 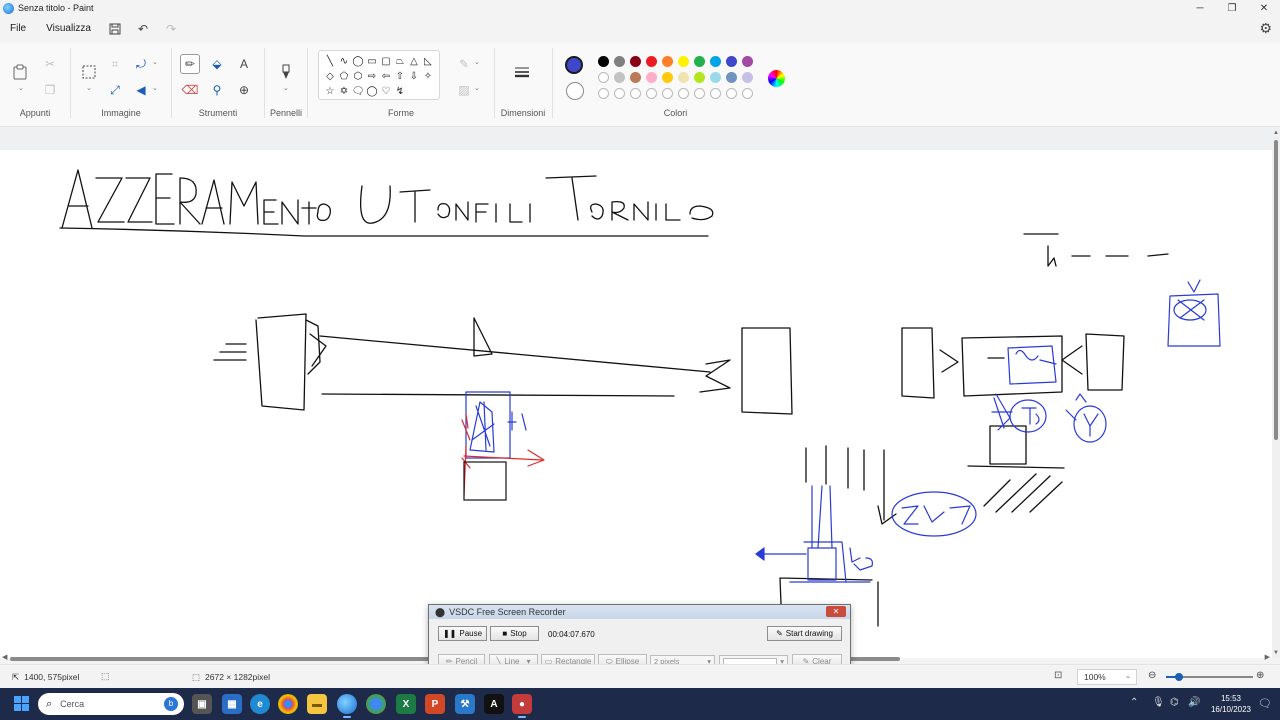 What do you see at coordinates (244, 90) in the screenshot?
I see `magnifier-icon: ⊕` at bounding box center [244, 90].